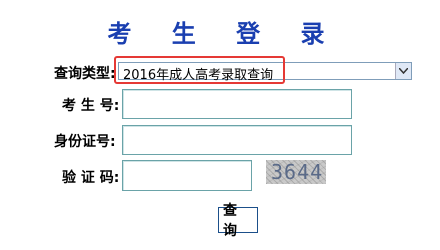 This screenshot has width=440, height=250. I want to click on chevron-down-icon, so click(403, 71).